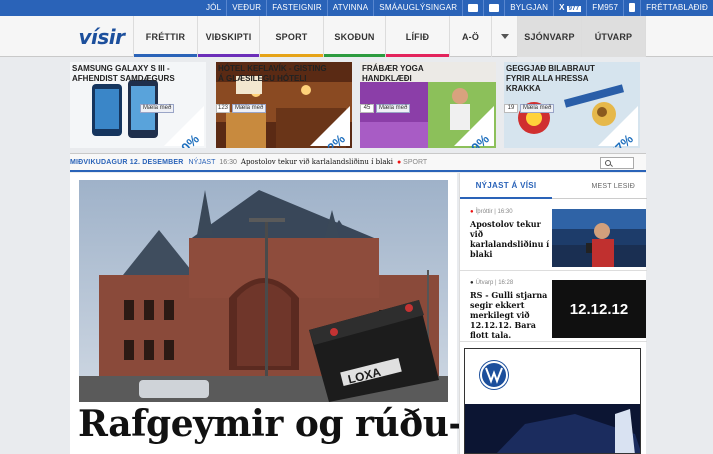 Image resolution: width=713 pixels, height=454 pixels. Describe the element at coordinates (417, 8) in the screenshot. I see `link-smaauglysingar: SMÁAUGLÝSINGAR` at that location.